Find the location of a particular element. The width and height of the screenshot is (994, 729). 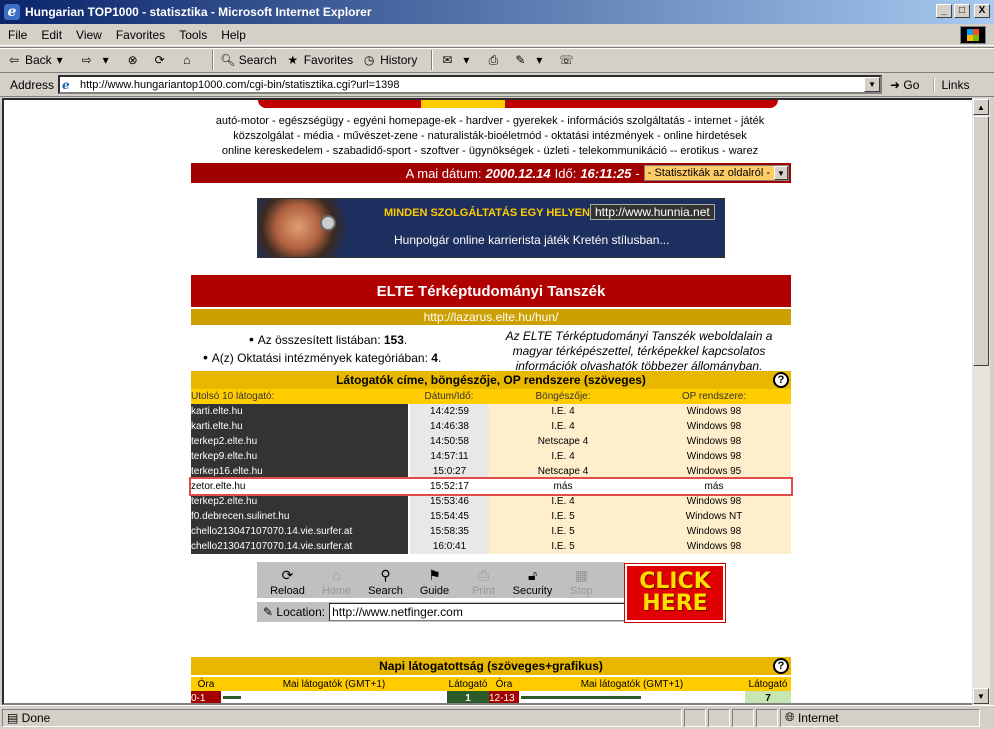

menu-tools: Tools is located at coordinates (193, 35).